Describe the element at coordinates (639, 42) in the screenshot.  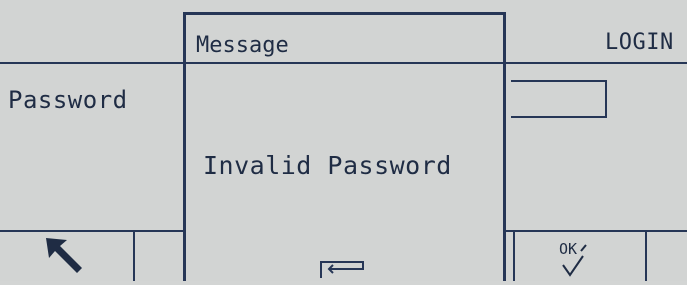
I see `screen-title: LOGIN` at that location.